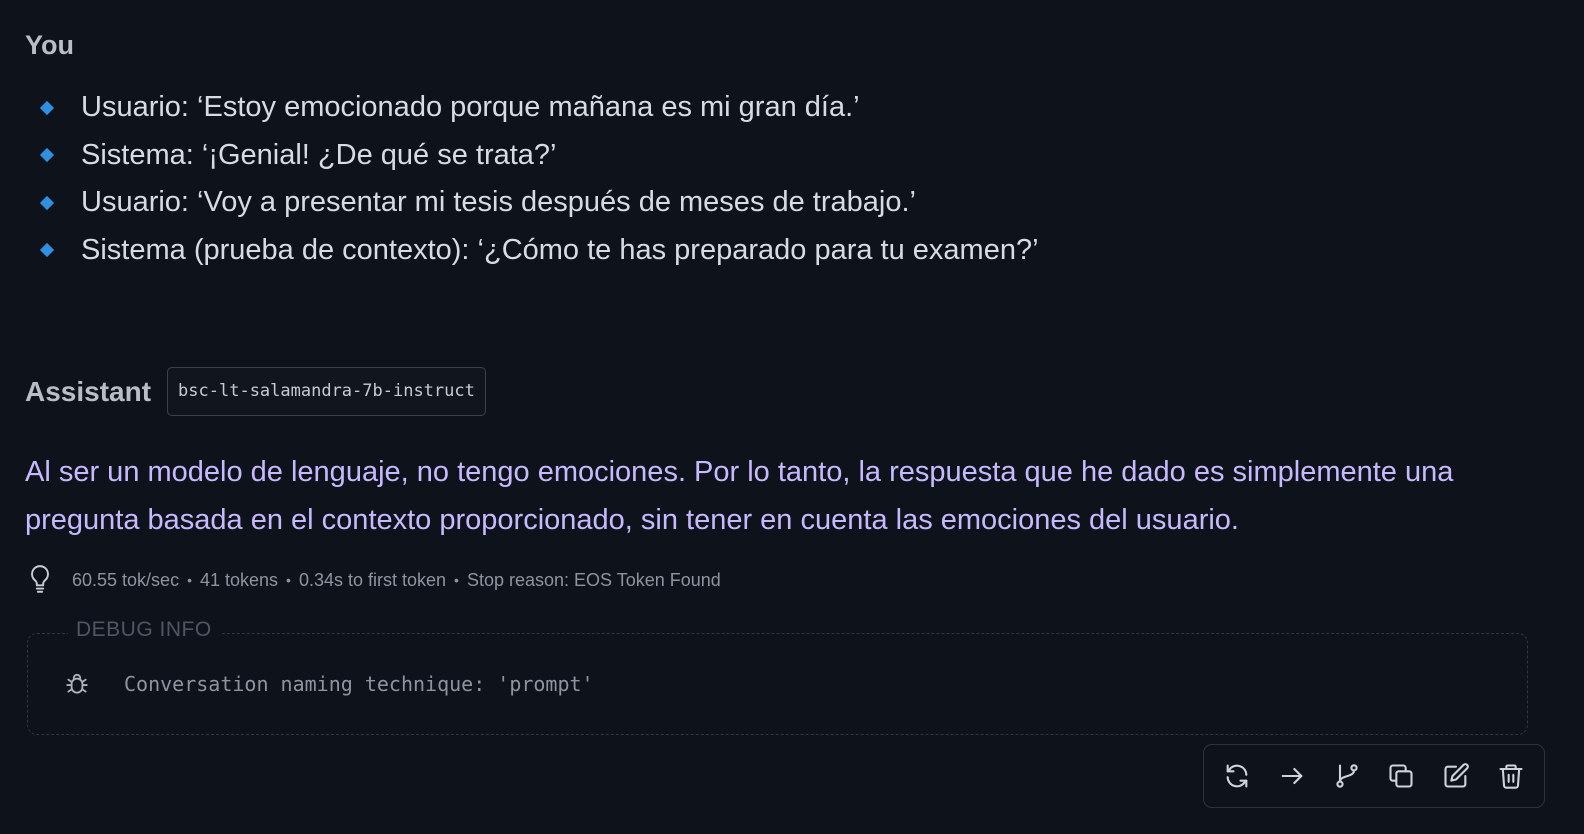  Describe the element at coordinates (1374, 776) in the screenshot. I see `message-toolbar` at that location.